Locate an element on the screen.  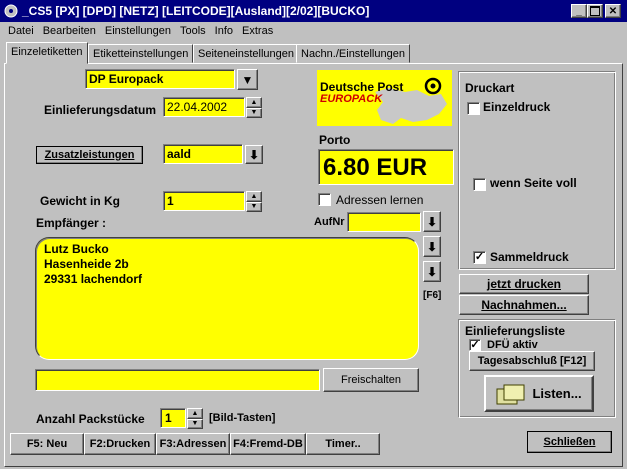
gewicht-value: 1 is located at coordinates (170, 201).